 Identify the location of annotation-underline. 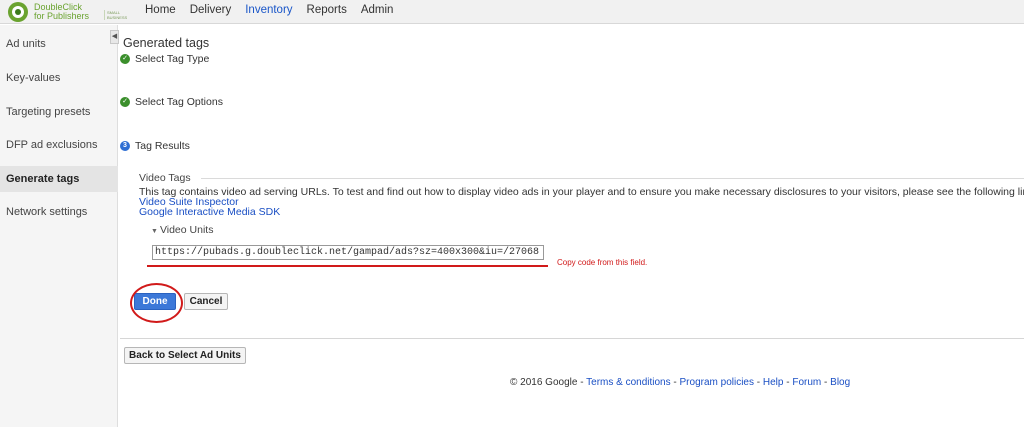
(347, 266).